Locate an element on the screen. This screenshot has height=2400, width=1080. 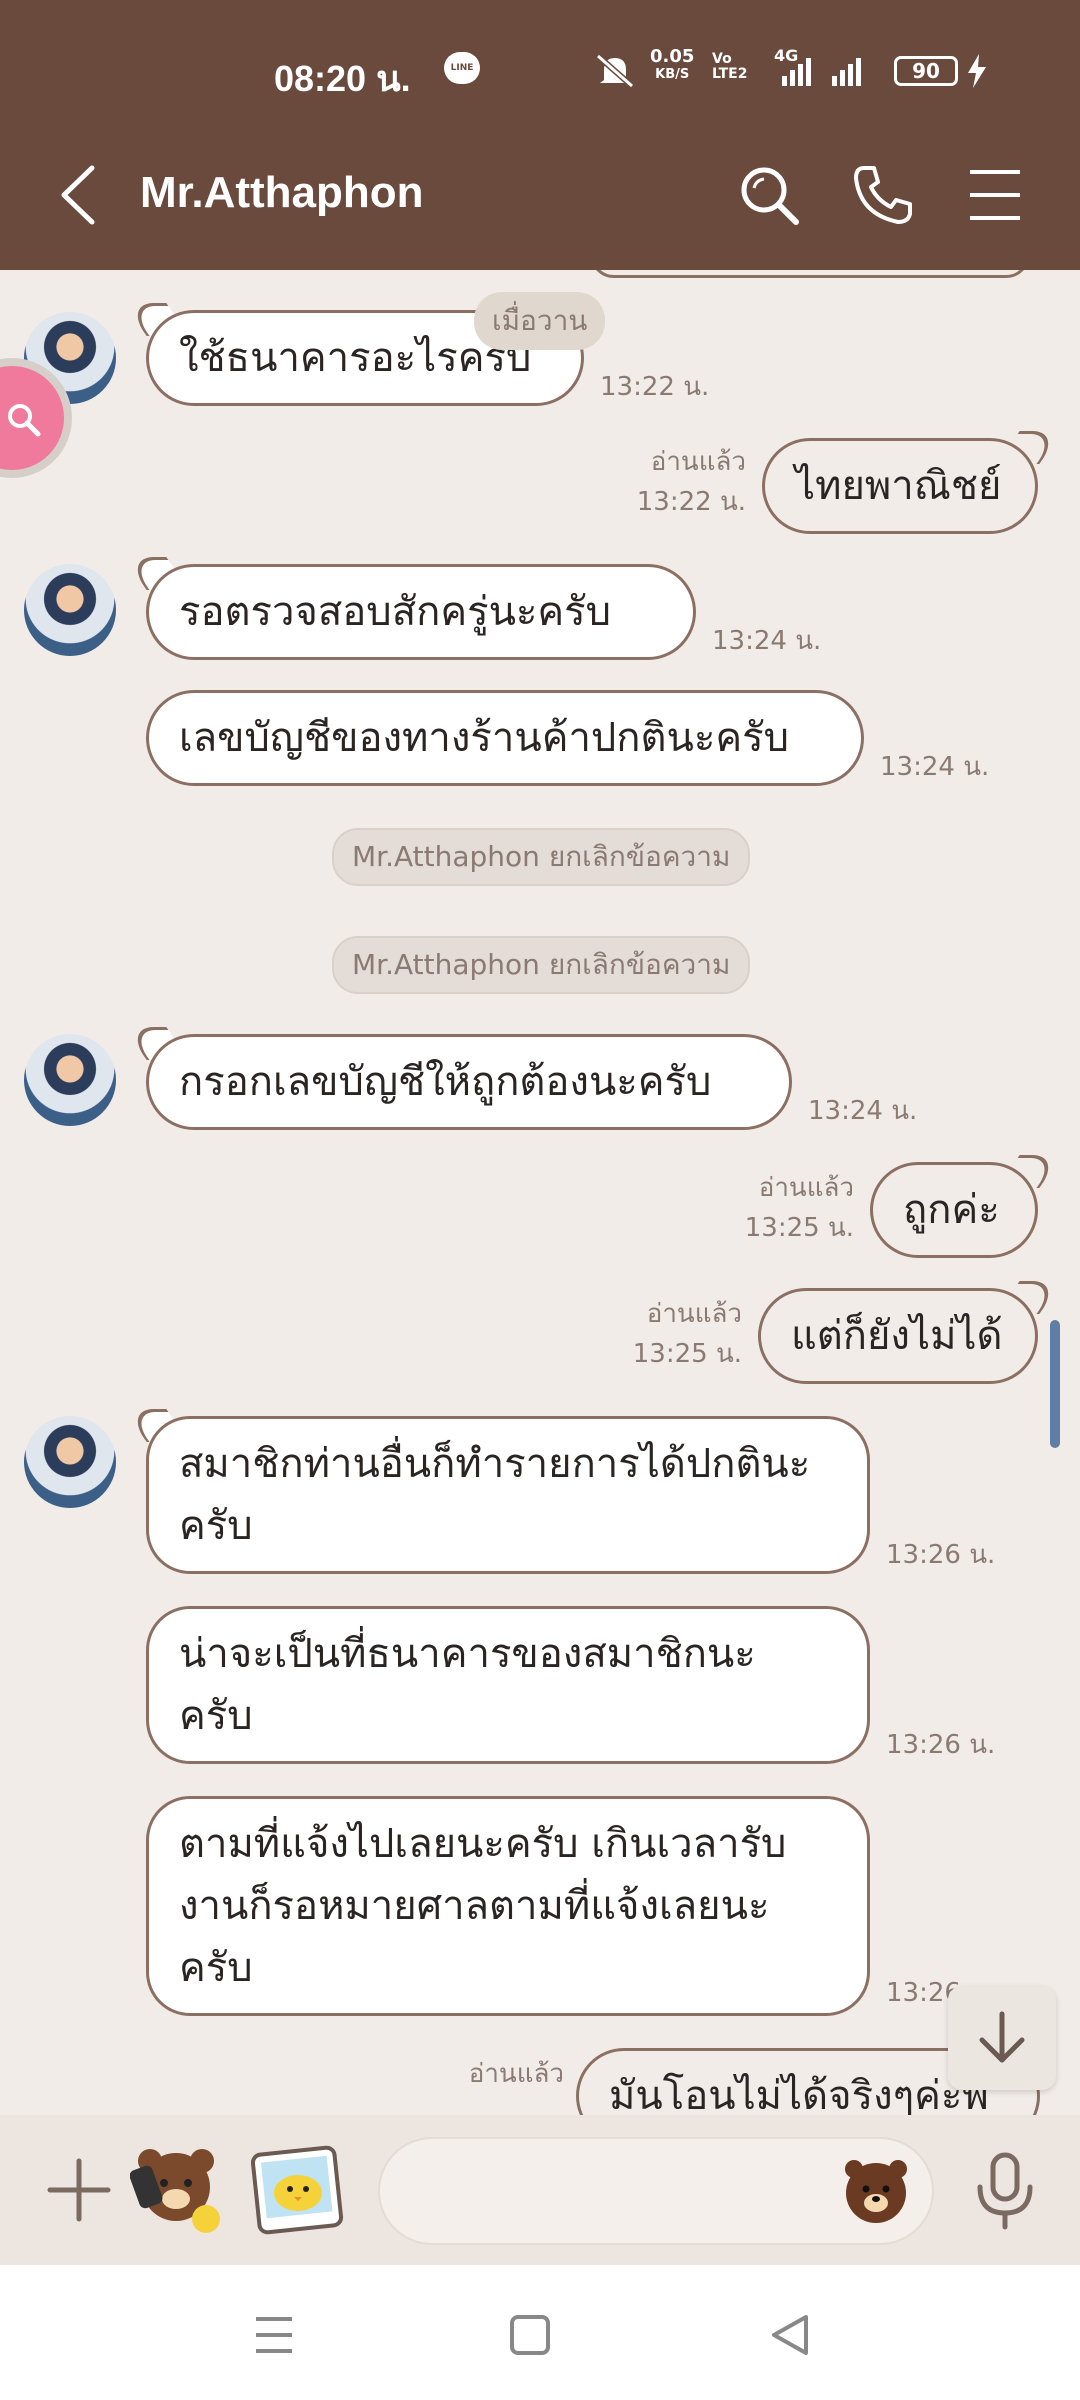
message-text: ถูกค่ะ is located at coordinates (951, 1210).